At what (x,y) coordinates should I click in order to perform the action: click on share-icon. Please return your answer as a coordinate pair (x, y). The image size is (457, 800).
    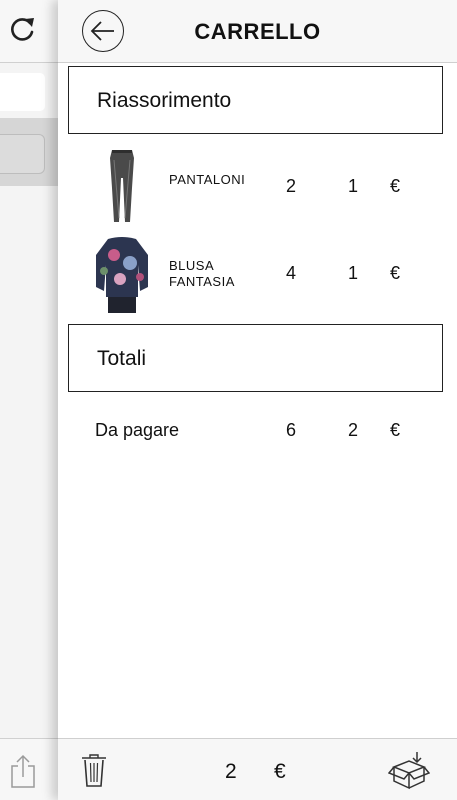
    Looking at the image, I should click on (23, 771).